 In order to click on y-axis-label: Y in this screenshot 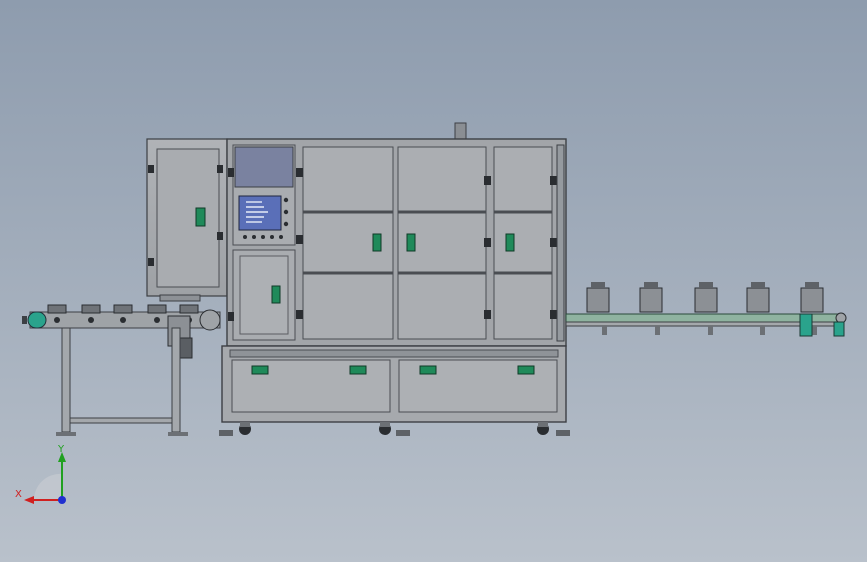, I will do `click(61, 449)`.